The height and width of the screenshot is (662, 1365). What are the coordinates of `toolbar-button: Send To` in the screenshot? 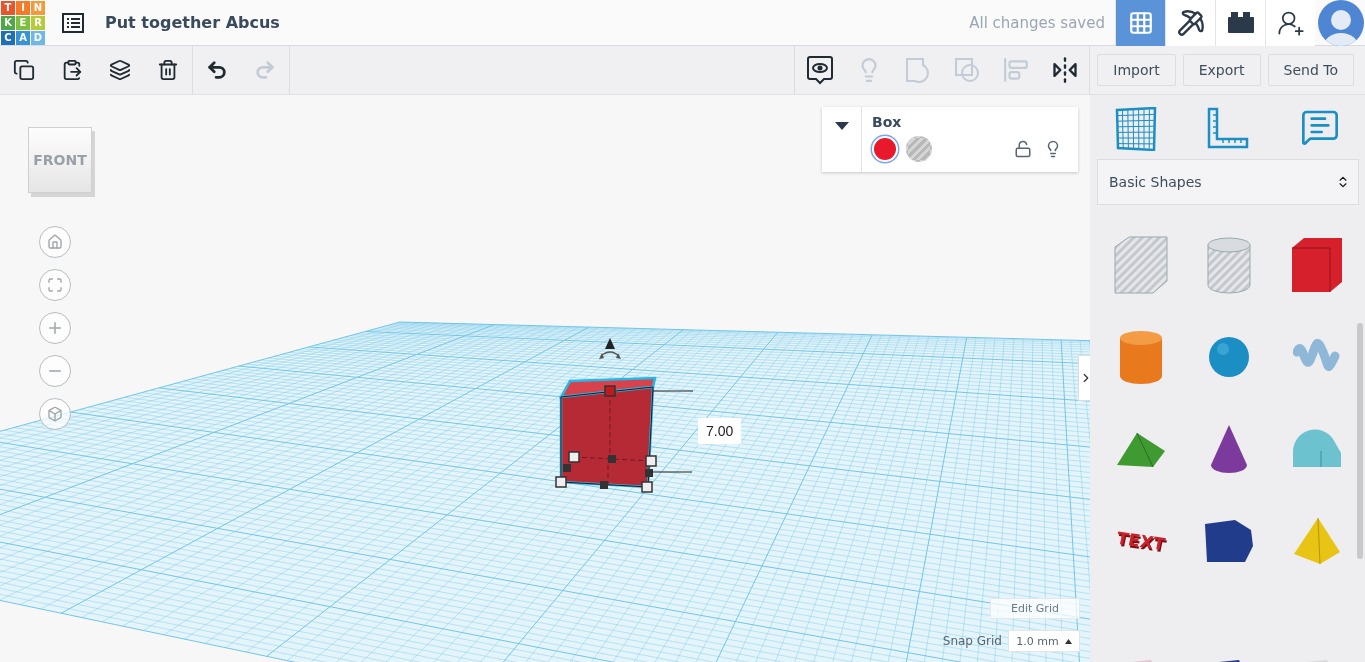 It's located at (1310, 70).